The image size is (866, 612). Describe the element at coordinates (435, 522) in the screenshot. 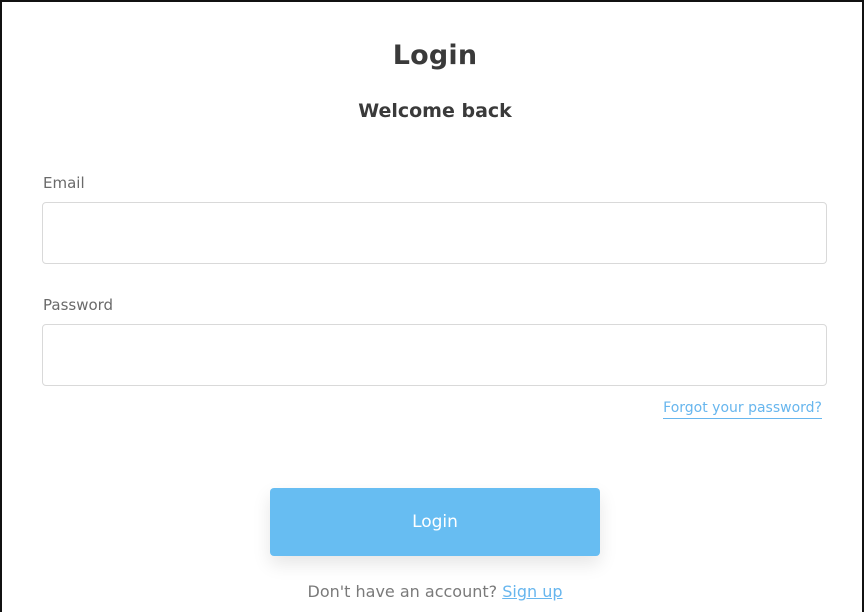

I see `login-button: Login` at that location.